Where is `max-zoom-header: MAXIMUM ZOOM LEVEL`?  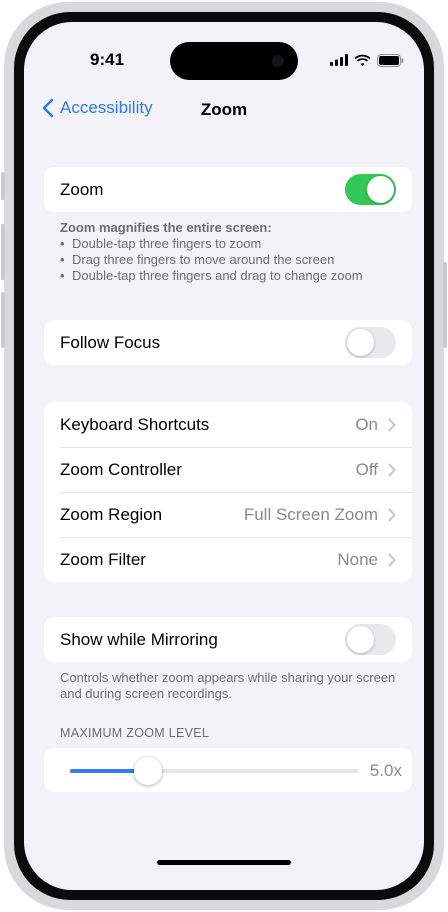
max-zoom-header: MAXIMUM ZOOM LEVEL is located at coordinates (135, 733).